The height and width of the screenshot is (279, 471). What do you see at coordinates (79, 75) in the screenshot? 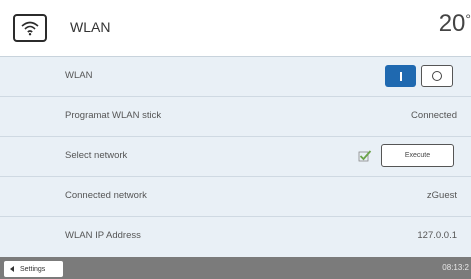
I see `row-label: WLAN` at bounding box center [79, 75].